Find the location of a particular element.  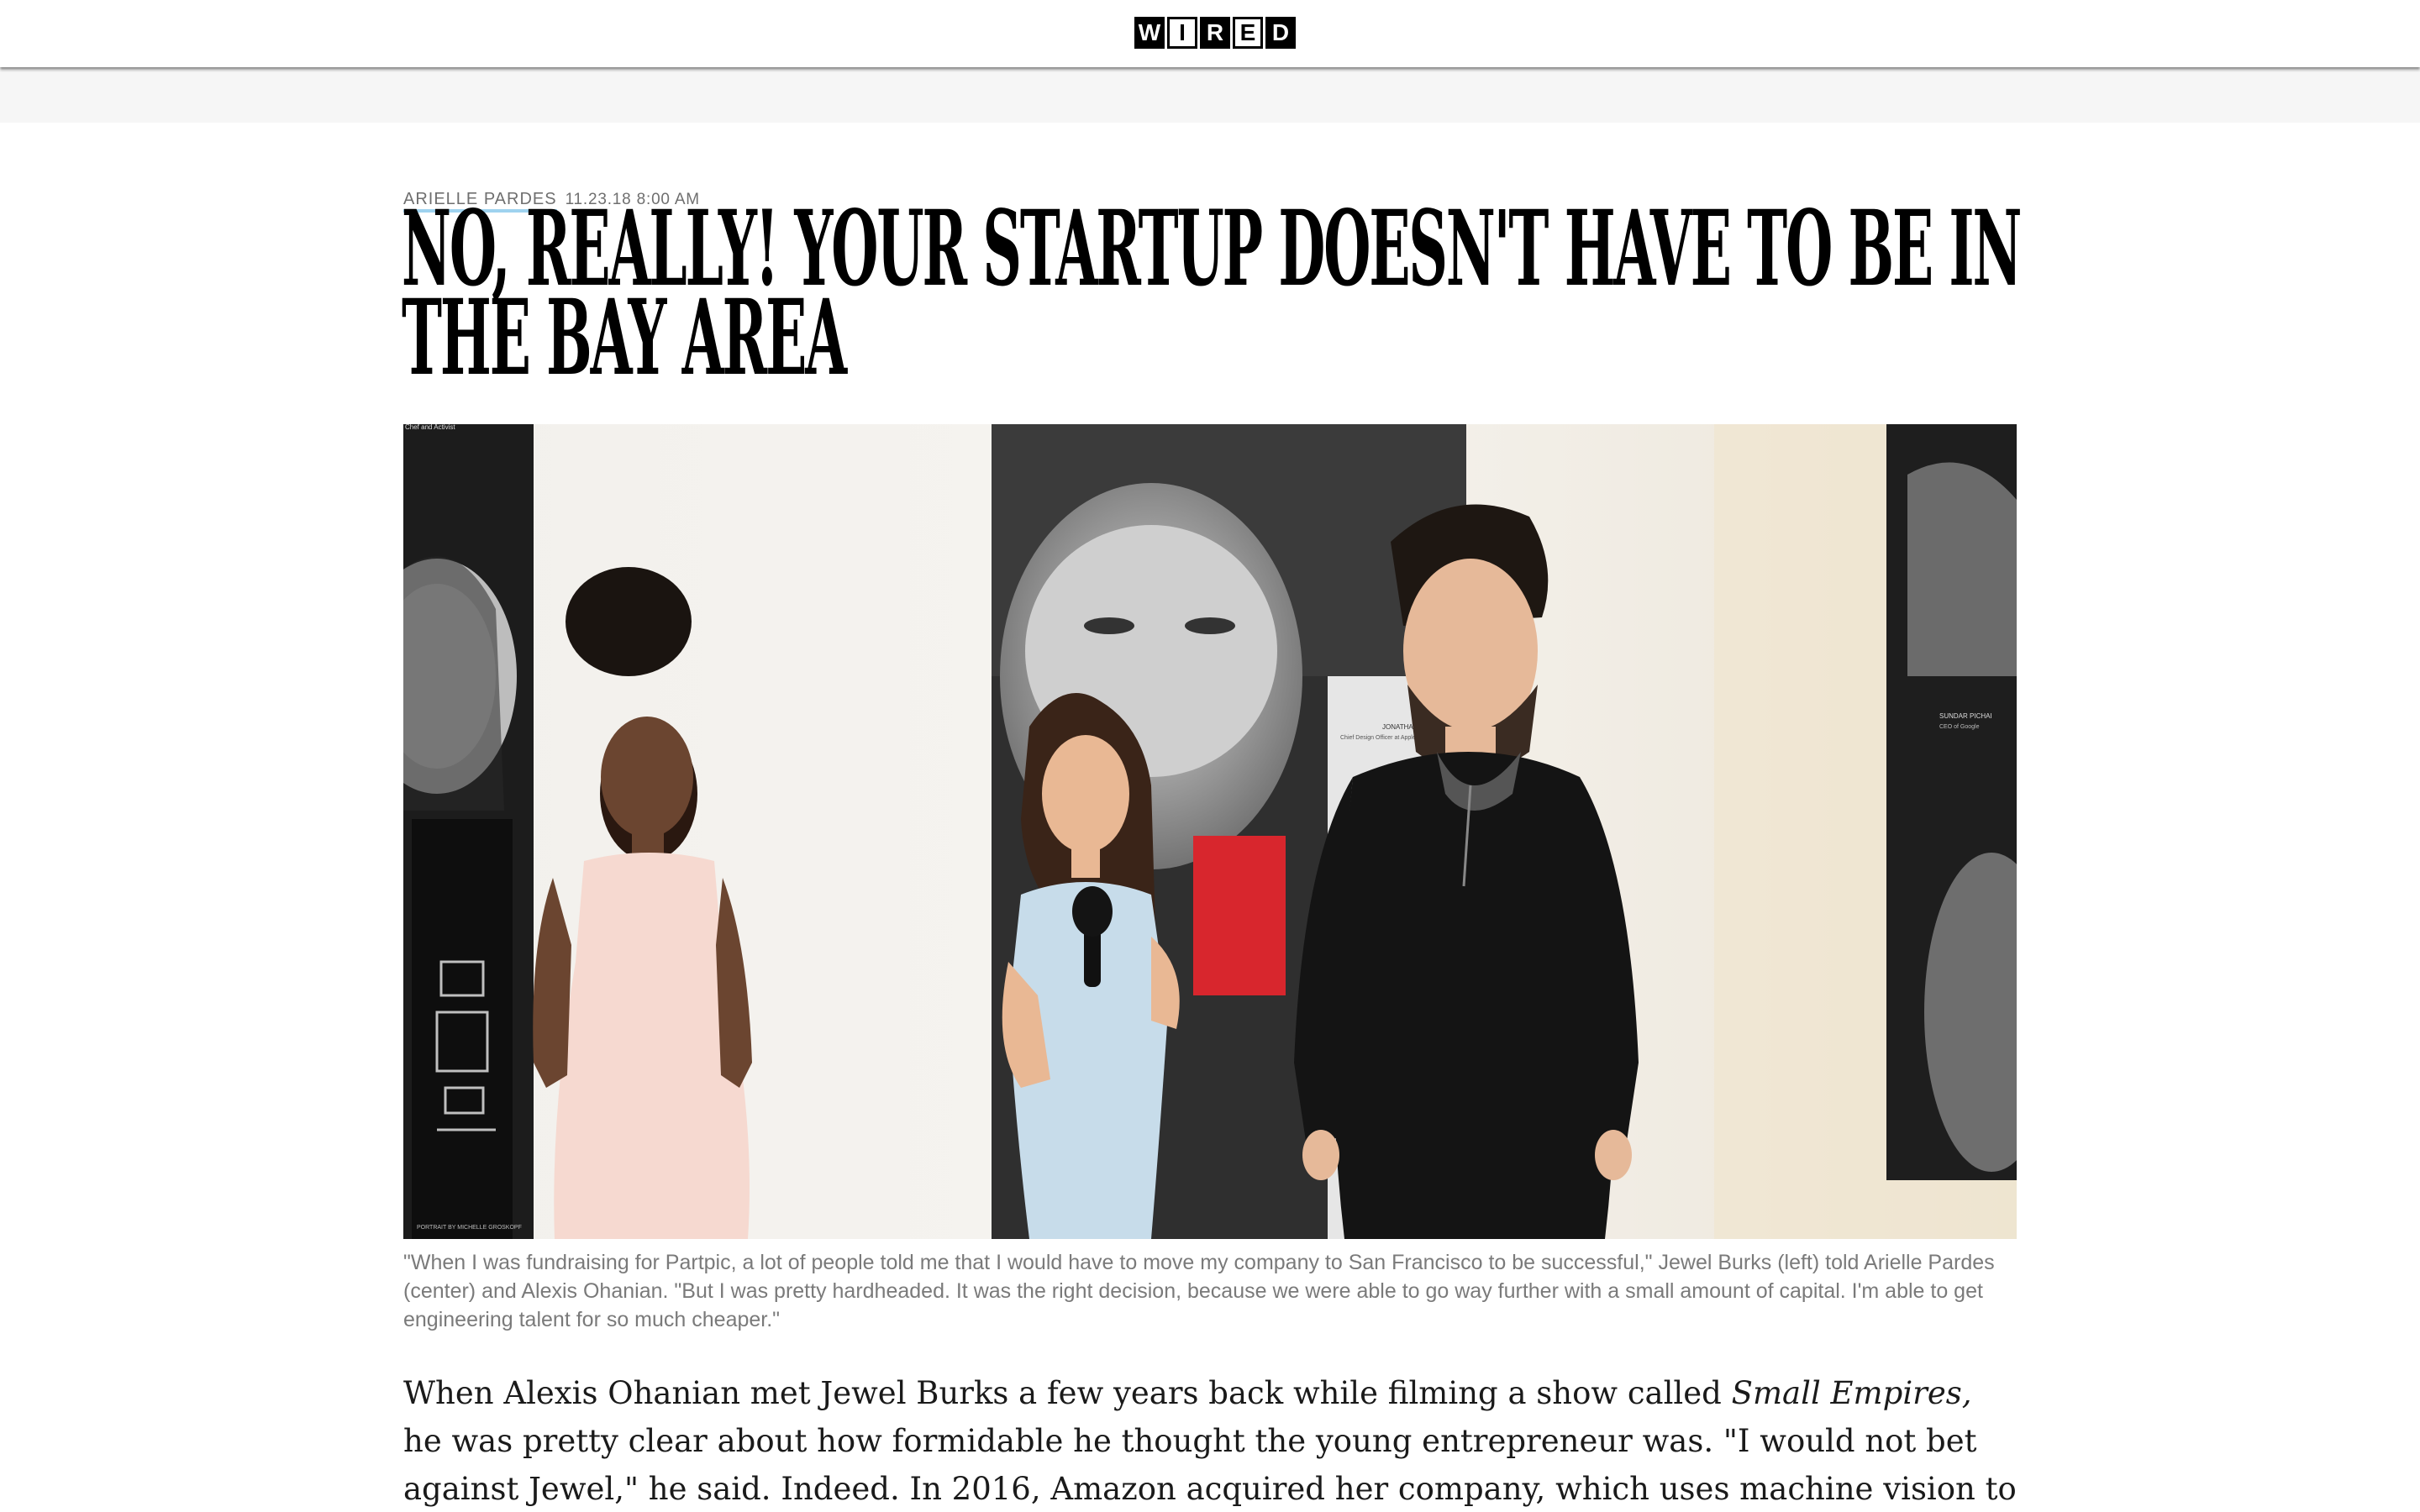

logo-letter: E is located at coordinates (1248, 33).